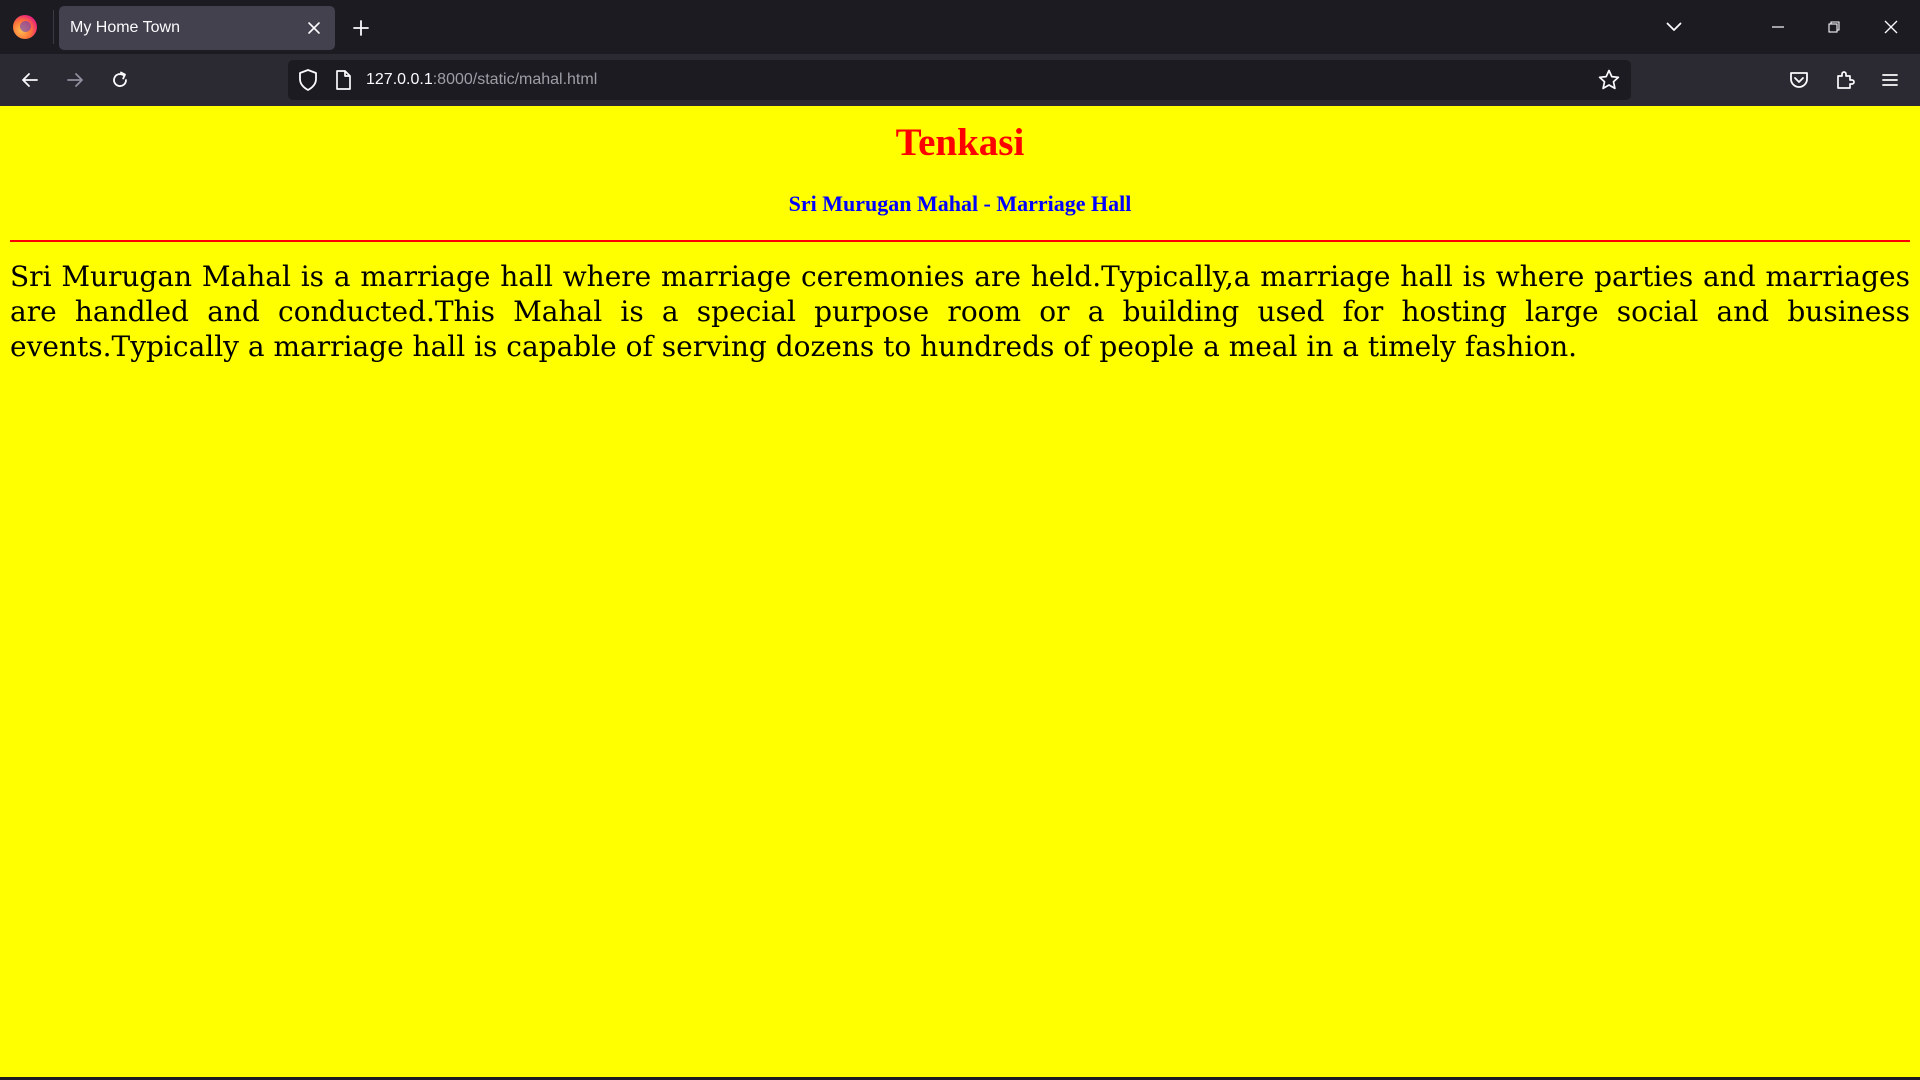 The height and width of the screenshot is (1080, 1920). I want to click on list-all-tabs-button, so click(1674, 27).